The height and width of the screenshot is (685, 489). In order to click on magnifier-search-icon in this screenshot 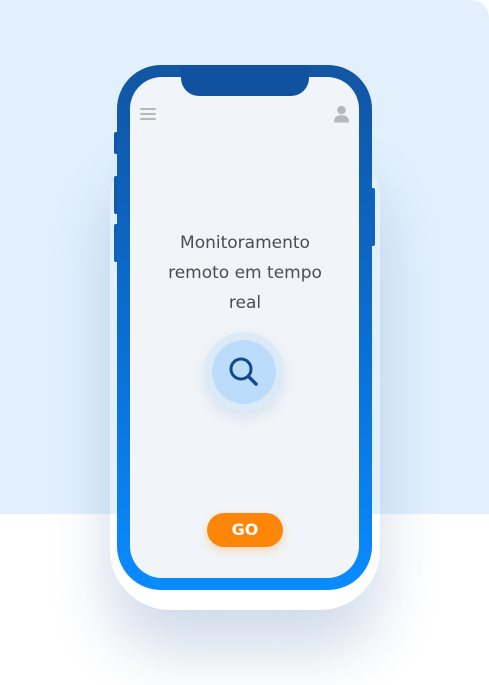, I will do `click(243, 371)`.